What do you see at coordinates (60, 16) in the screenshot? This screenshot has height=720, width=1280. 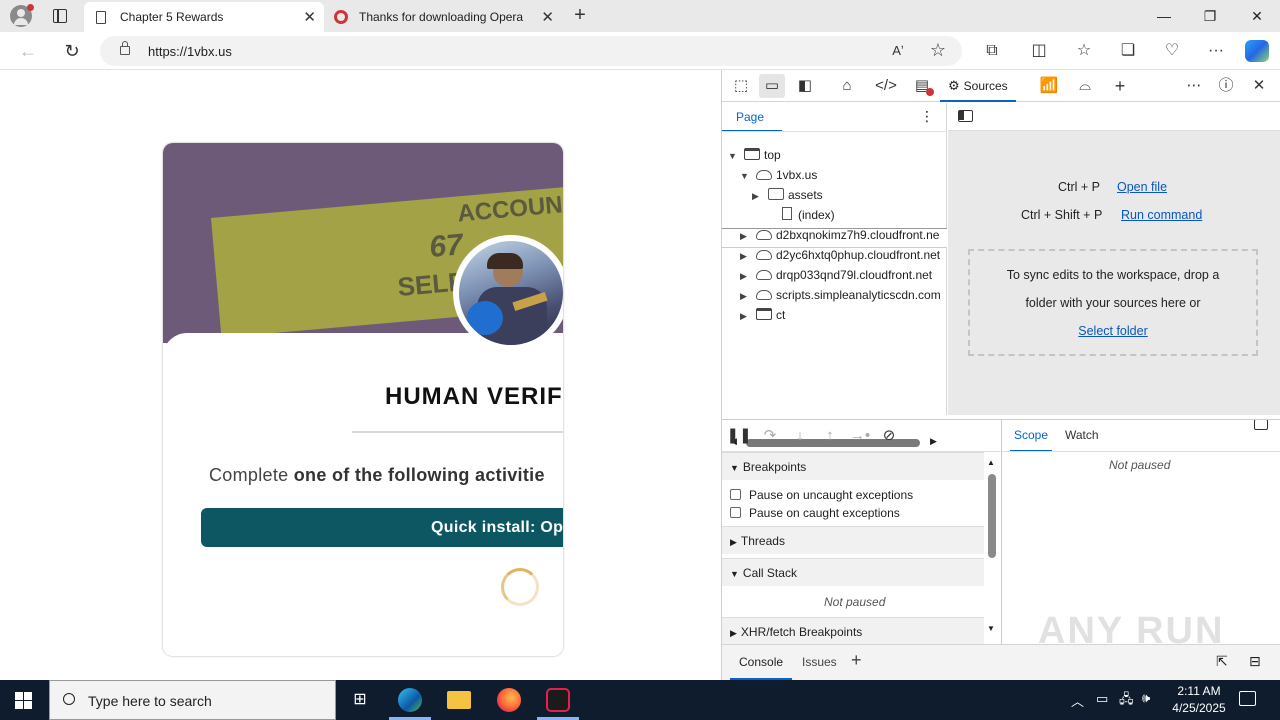 I see `tab-actions-icon` at bounding box center [60, 16].